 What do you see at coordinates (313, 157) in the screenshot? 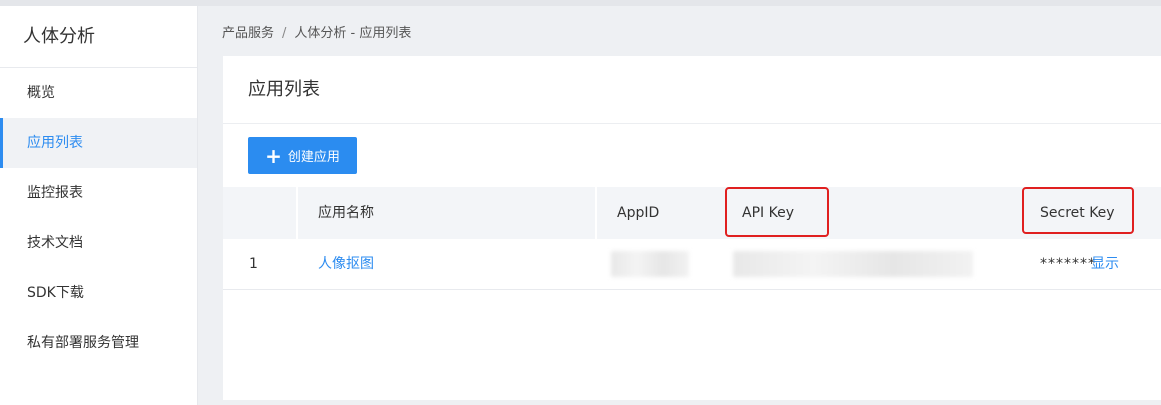
I see `create-app-label: 创建应用` at bounding box center [313, 157].